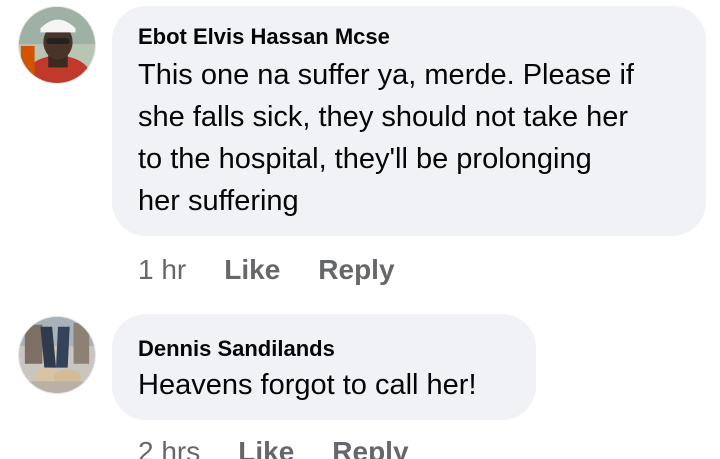 The width and height of the screenshot is (720, 459). Describe the element at coordinates (285, 270) in the screenshot. I see `comment-actions: 1 hr Like Reply` at that location.